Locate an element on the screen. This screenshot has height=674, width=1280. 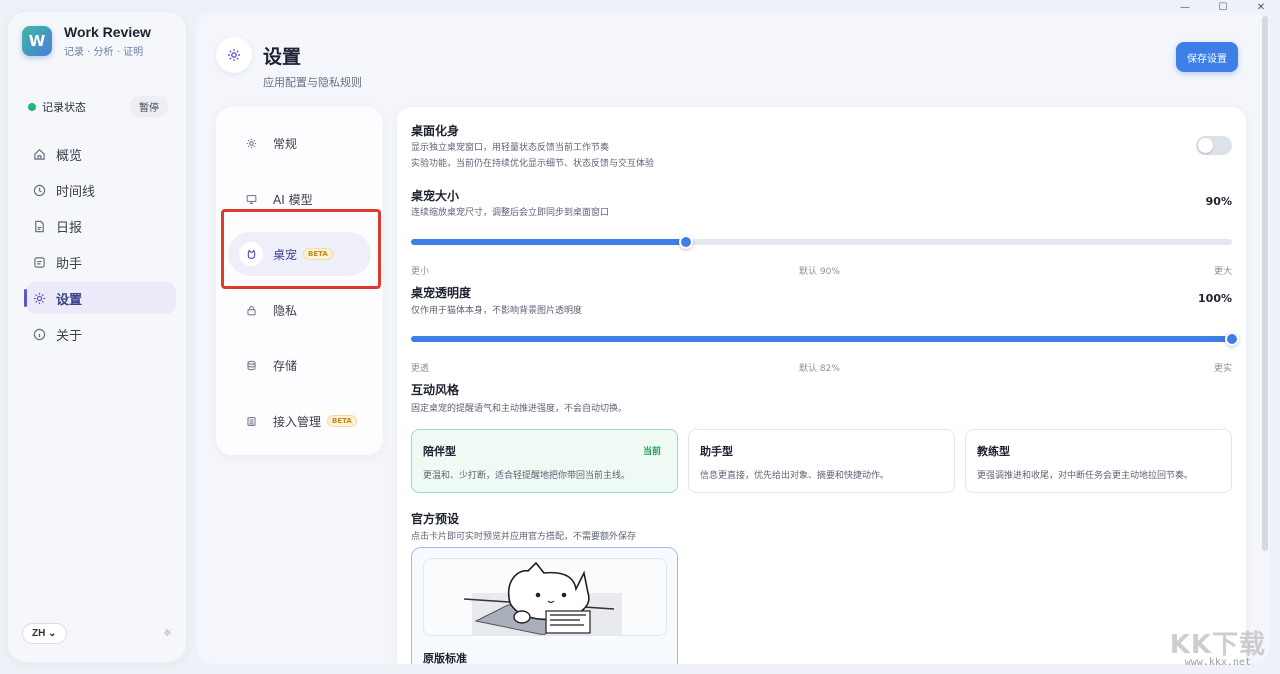
clock-icon is located at coordinates (39, 190).